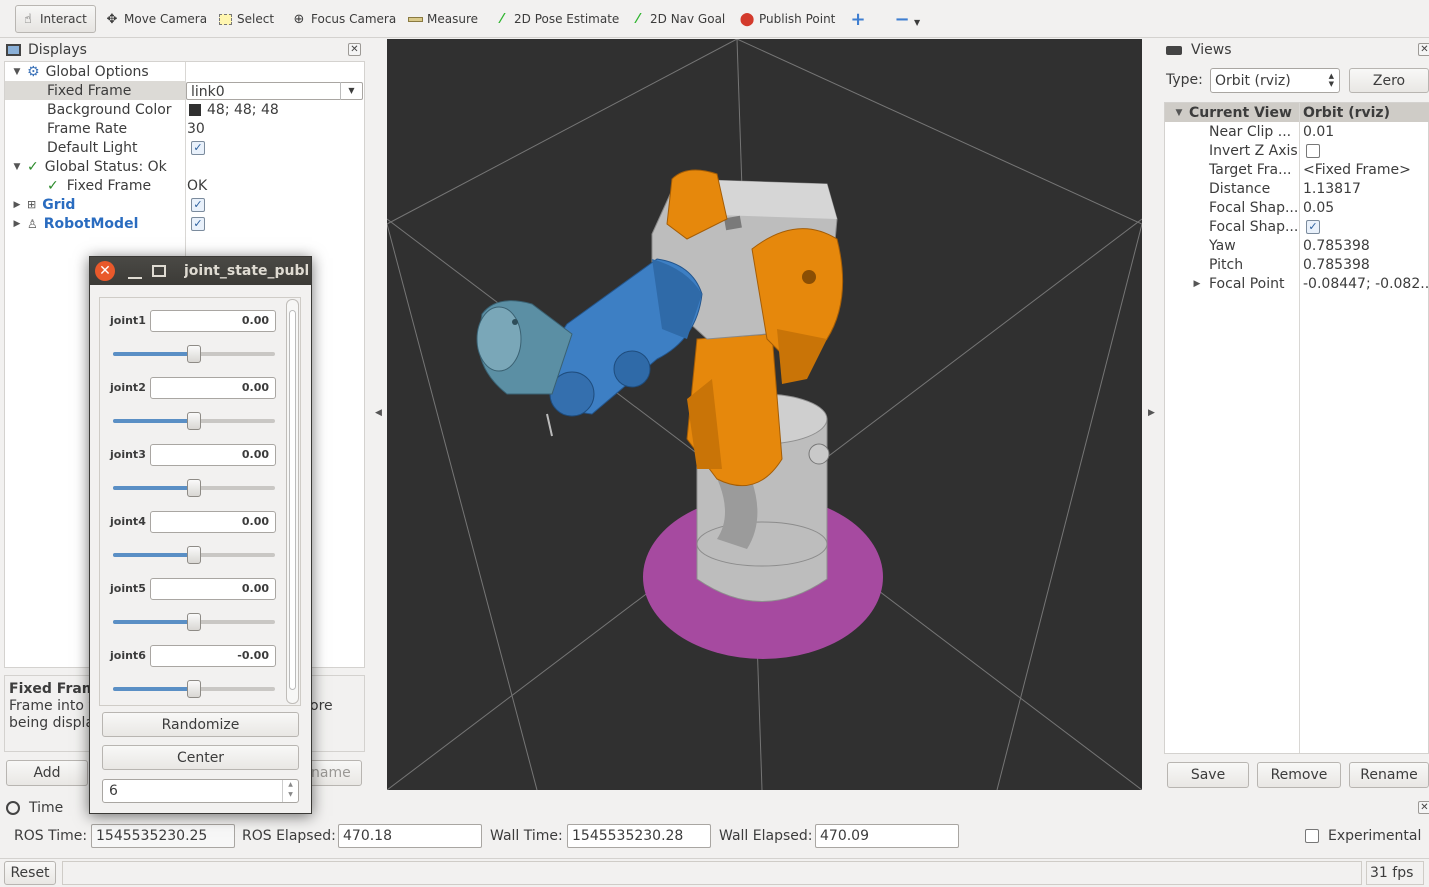 The height and width of the screenshot is (887, 1429). Describe the element at coordinates (135, 271) in the screenshot. I see `minimize-icon` at that location.